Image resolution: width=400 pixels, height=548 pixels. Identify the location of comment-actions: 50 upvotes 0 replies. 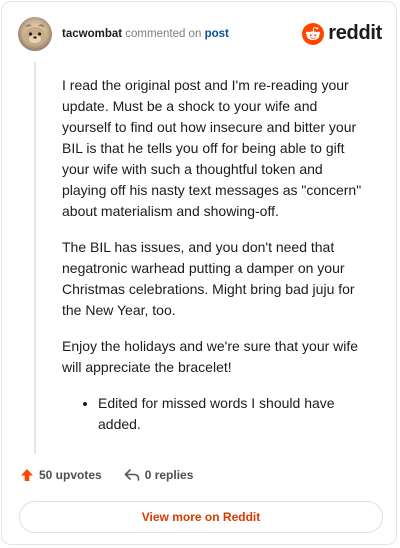
(106, 475).